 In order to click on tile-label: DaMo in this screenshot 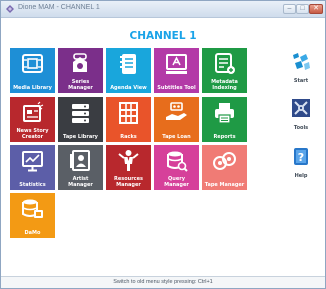, I will do `click(32, 233)`.